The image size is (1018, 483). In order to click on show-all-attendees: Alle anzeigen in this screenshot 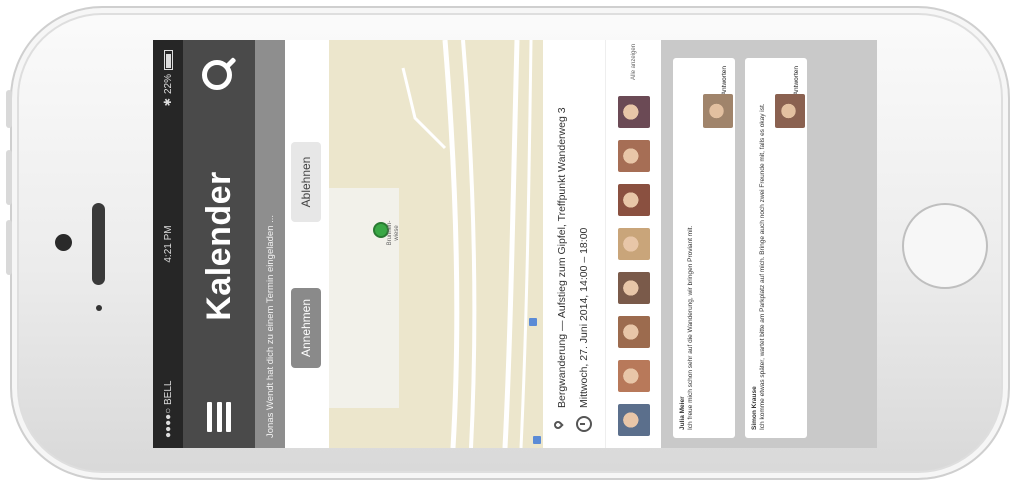, I will do `click(634, 62)`.